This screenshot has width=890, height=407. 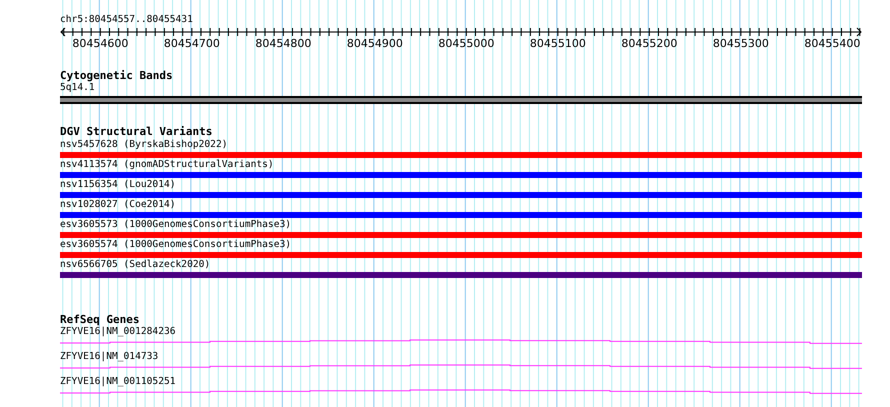 What do you see at coordinates (167, 165) in the screenshot?
I see `variant-label: nsv4113574 (gnomADStructuralVariants)` at bounding box center [167, 165].